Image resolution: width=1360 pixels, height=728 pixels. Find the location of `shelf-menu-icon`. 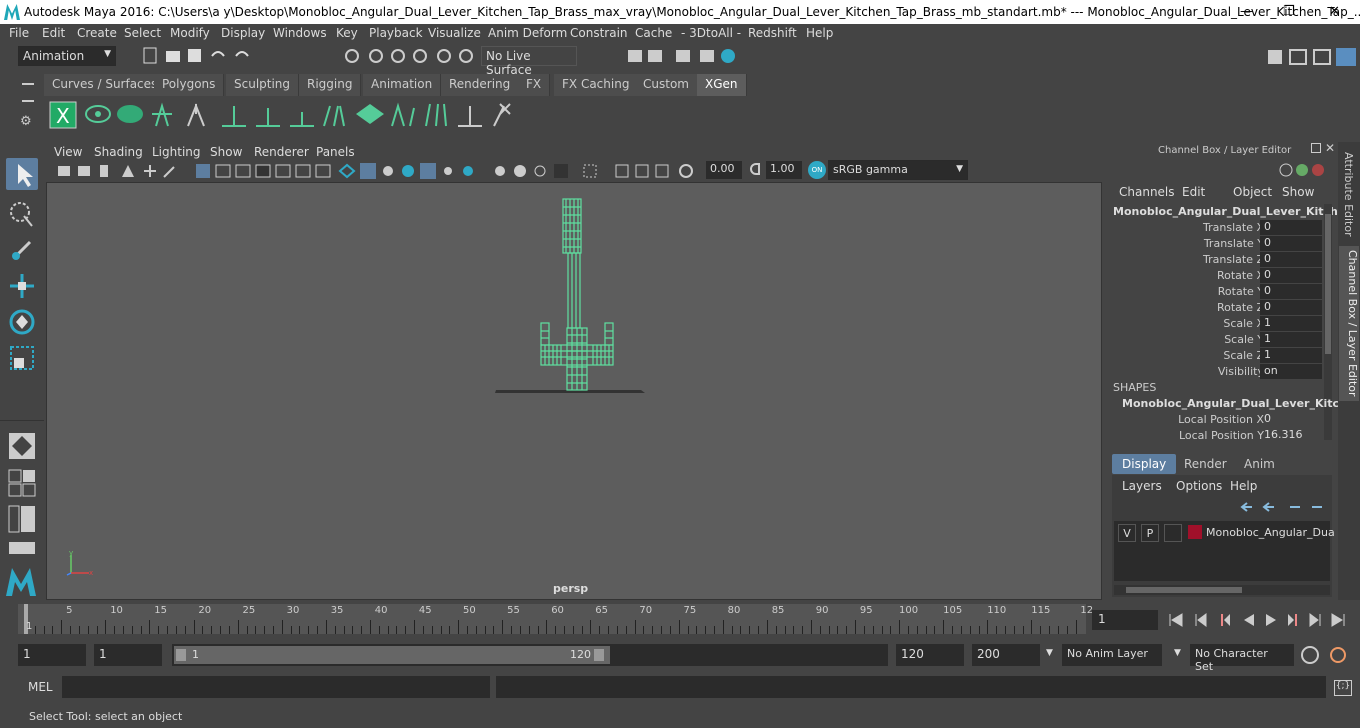

shelf-menu-icon is located at coordinates (28, 84).